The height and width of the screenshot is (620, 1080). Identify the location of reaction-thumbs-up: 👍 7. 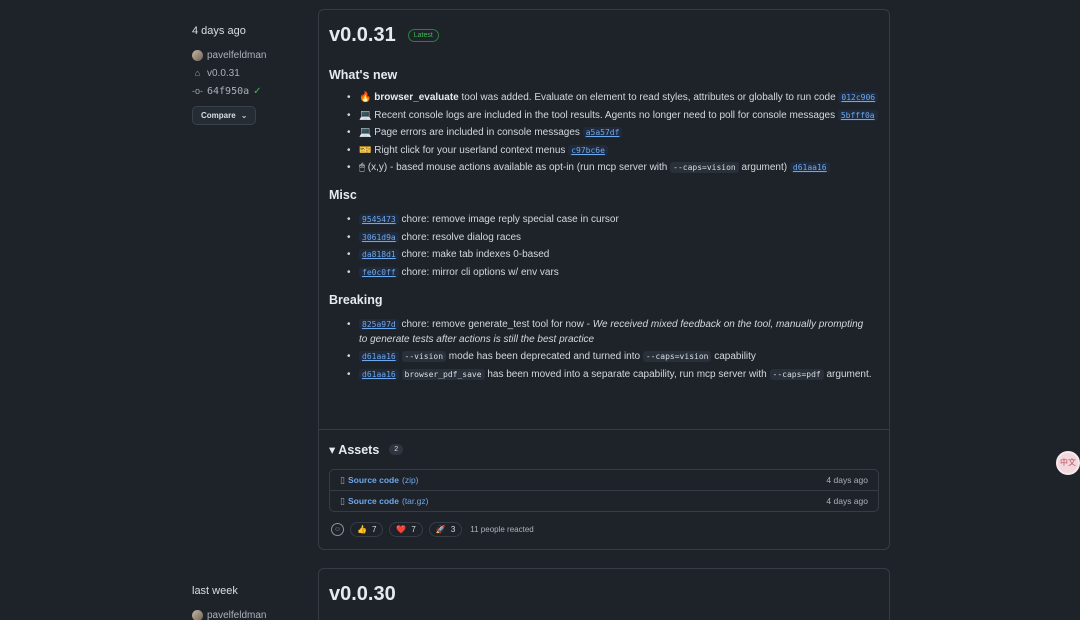
(367, 529).